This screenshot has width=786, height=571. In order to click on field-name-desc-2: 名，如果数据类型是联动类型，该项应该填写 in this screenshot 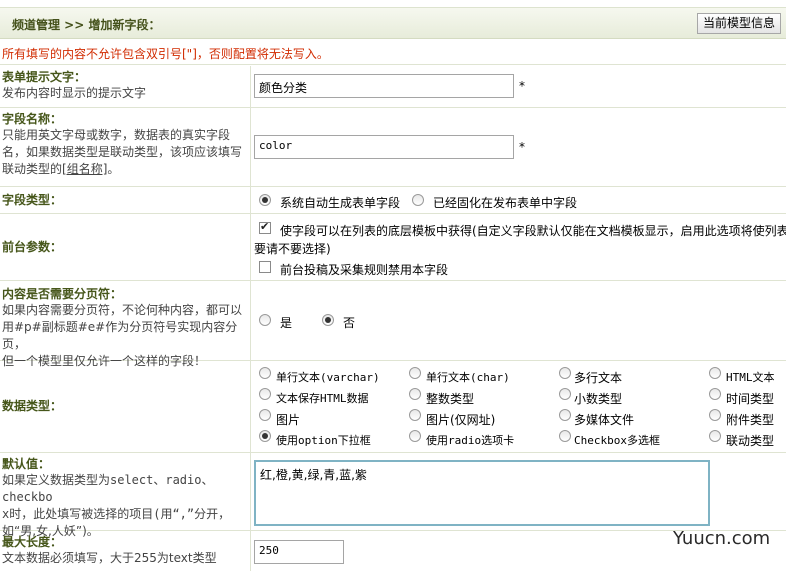, I will do `click(122, 152)`.